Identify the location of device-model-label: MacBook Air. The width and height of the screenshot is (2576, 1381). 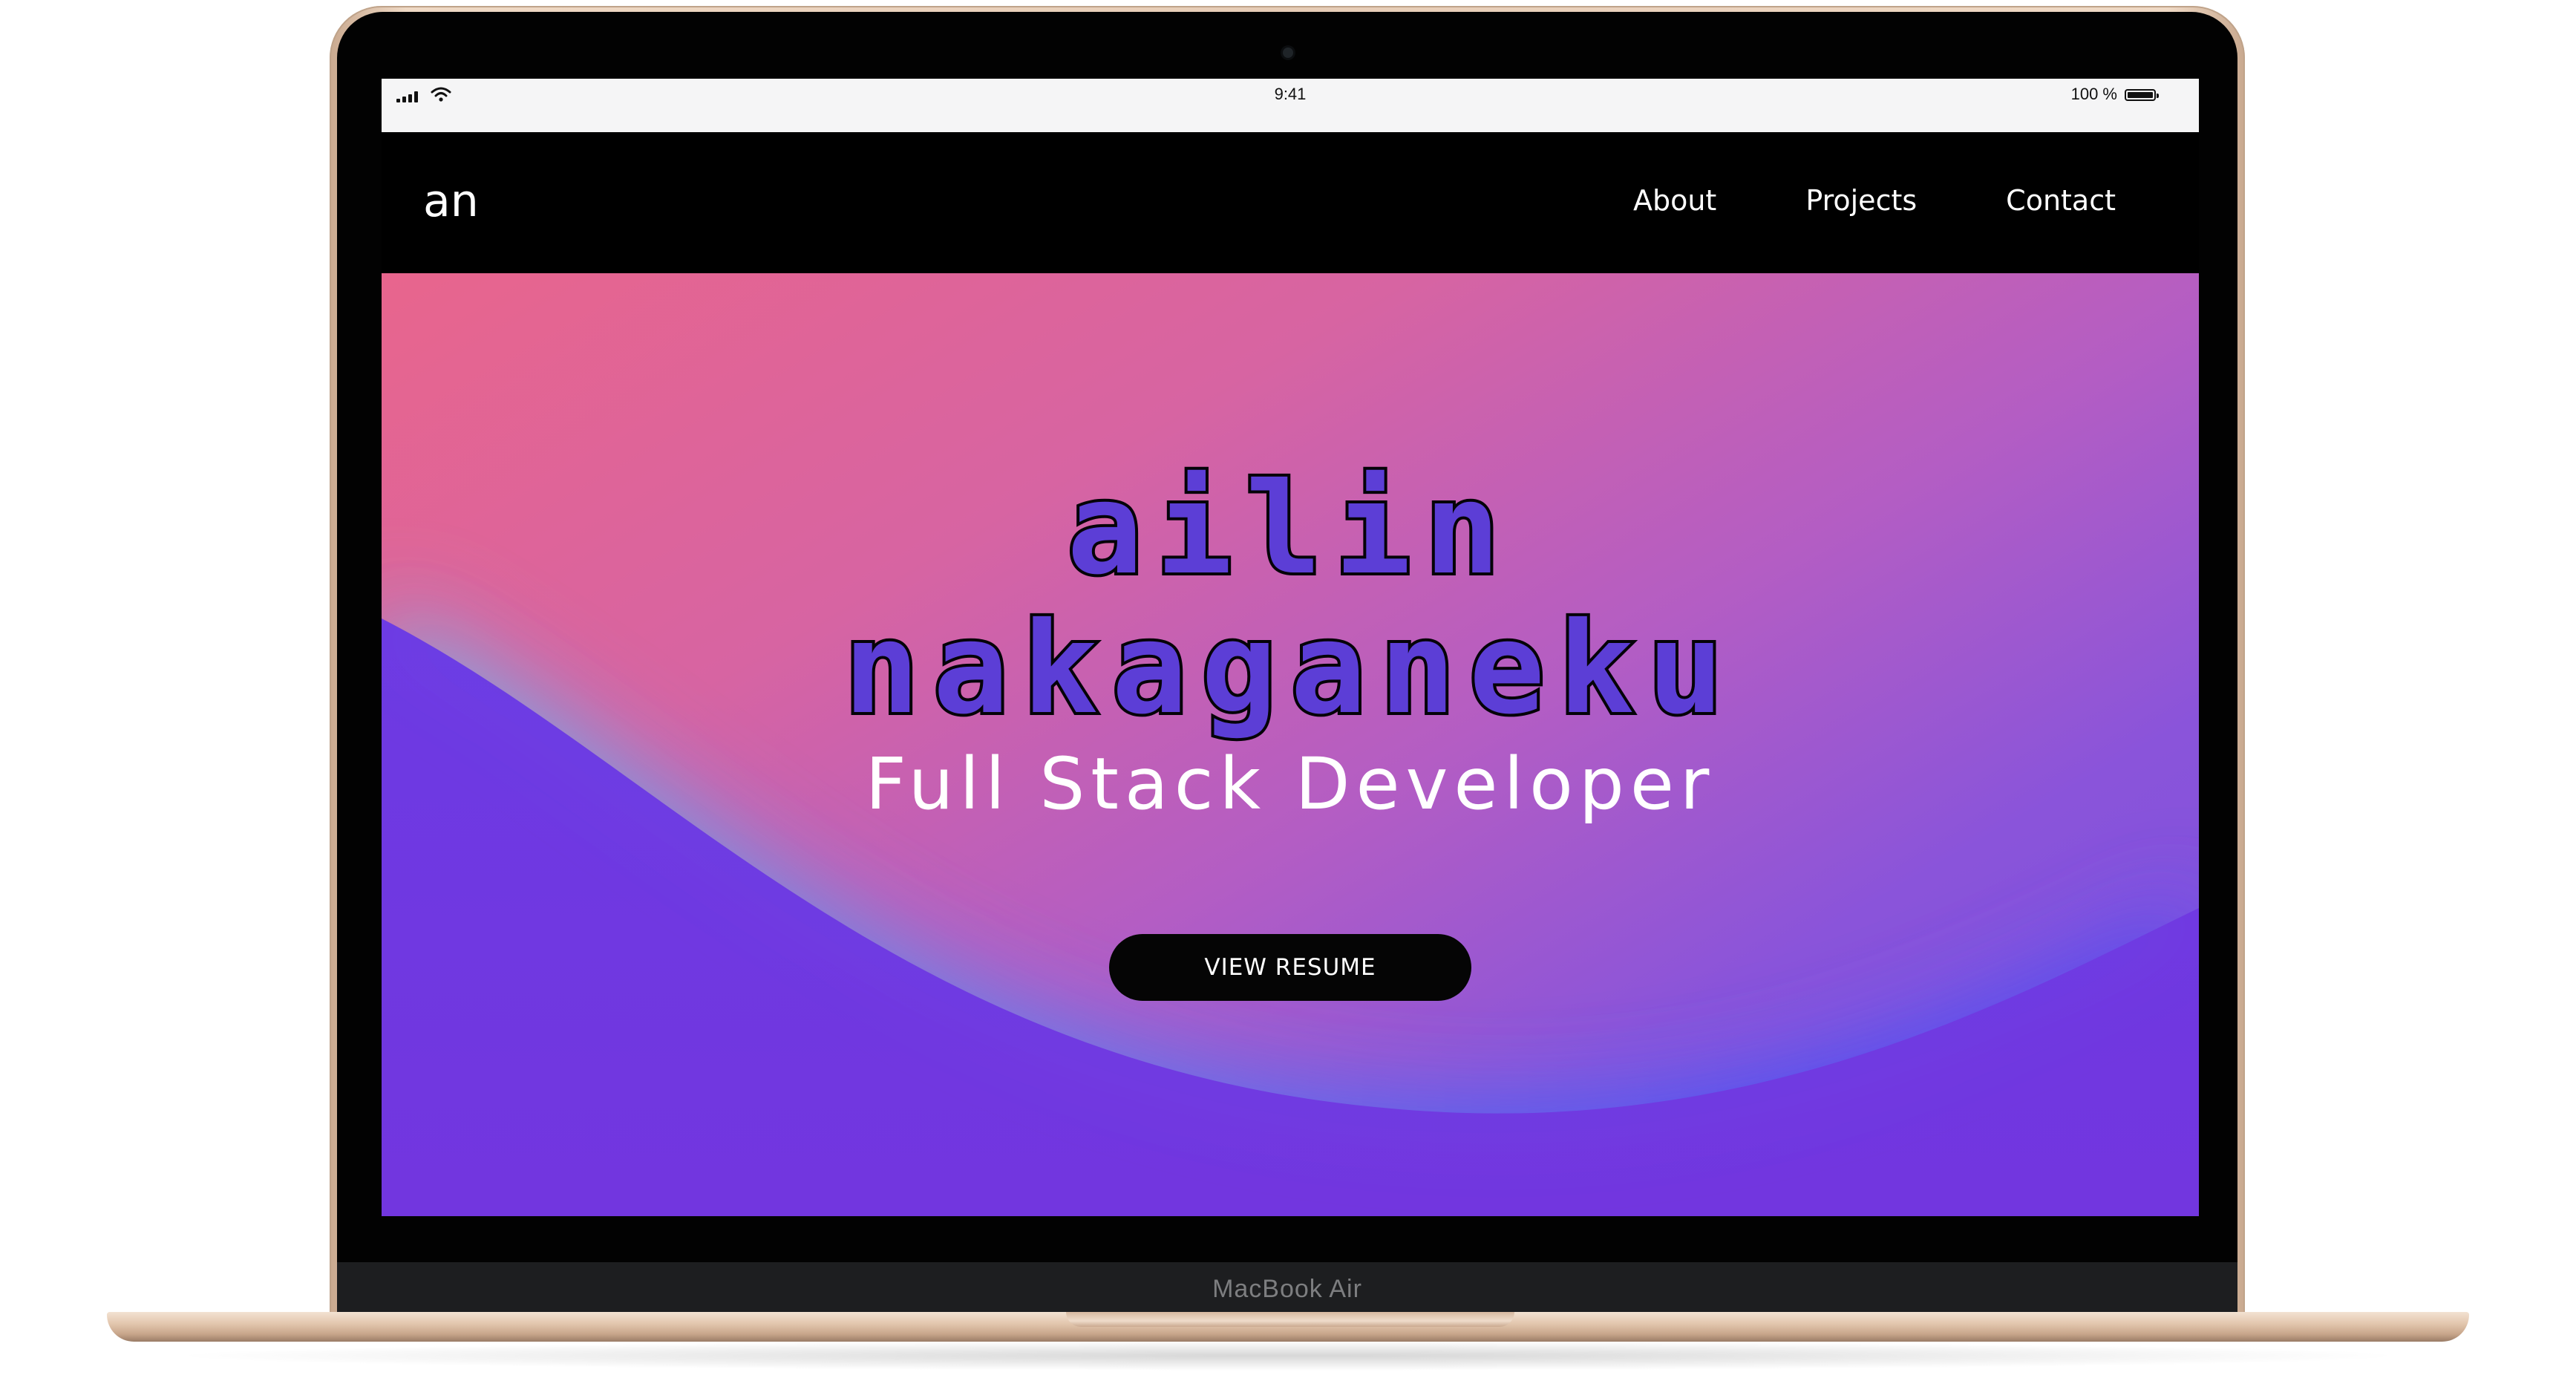
(1287, 1289).